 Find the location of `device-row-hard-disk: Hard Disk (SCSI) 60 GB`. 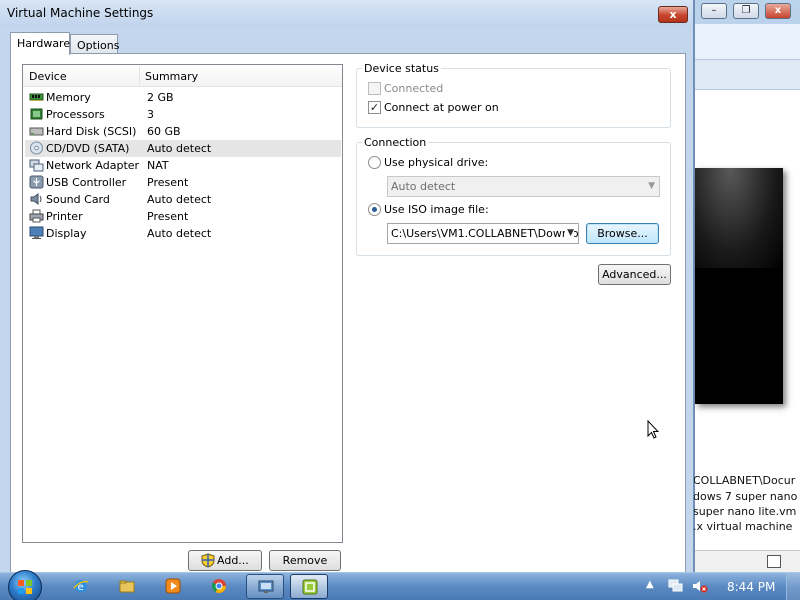

device-row-hard-disk: Hard Disk (SCSI) 60 GB is located at coordinates (183, 131).